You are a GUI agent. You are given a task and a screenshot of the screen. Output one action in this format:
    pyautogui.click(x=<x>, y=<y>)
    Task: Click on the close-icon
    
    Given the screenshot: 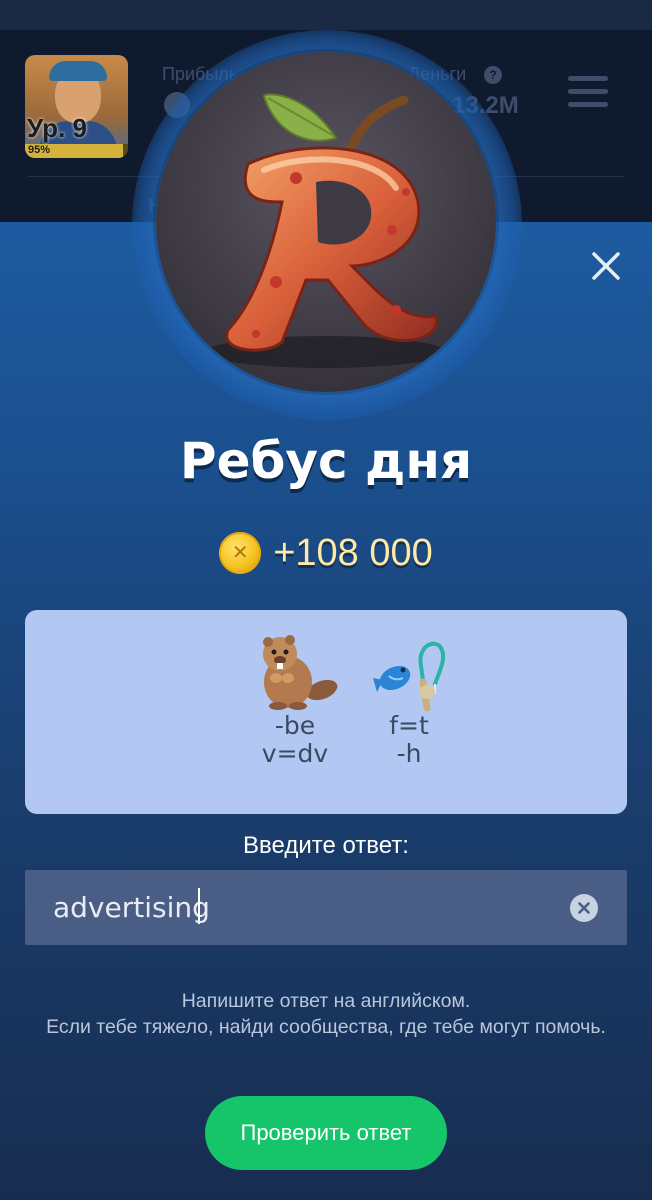 What is the action you would take?
    pyautogui.click(x=606, y=266)
    